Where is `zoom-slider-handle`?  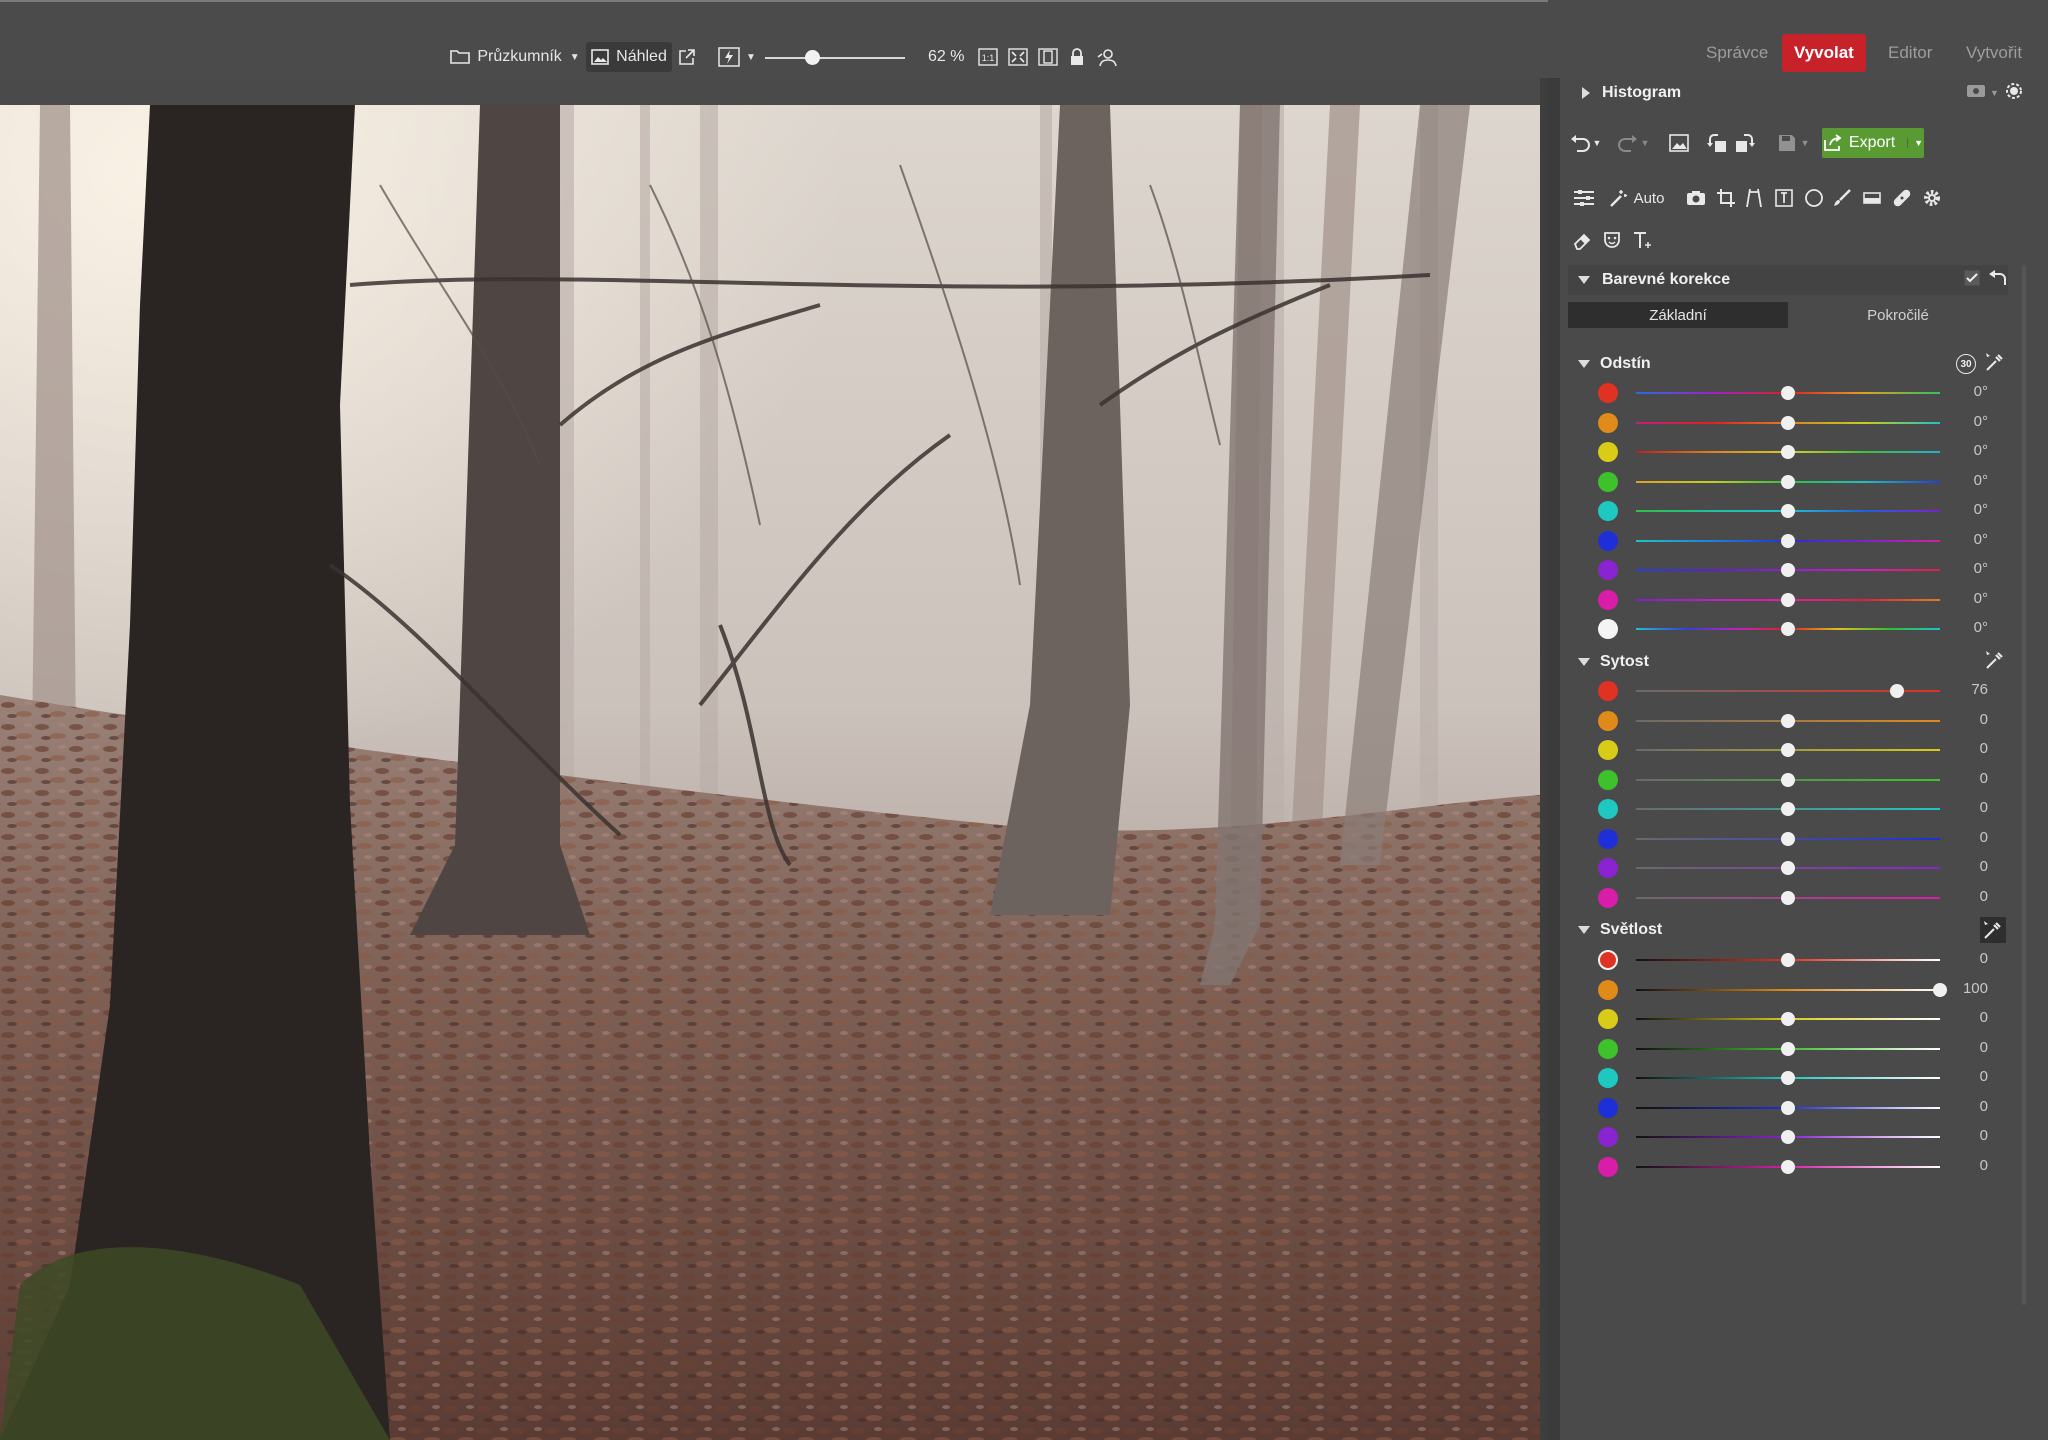
zoom-slider-handle is located at coordinates (813, 57).